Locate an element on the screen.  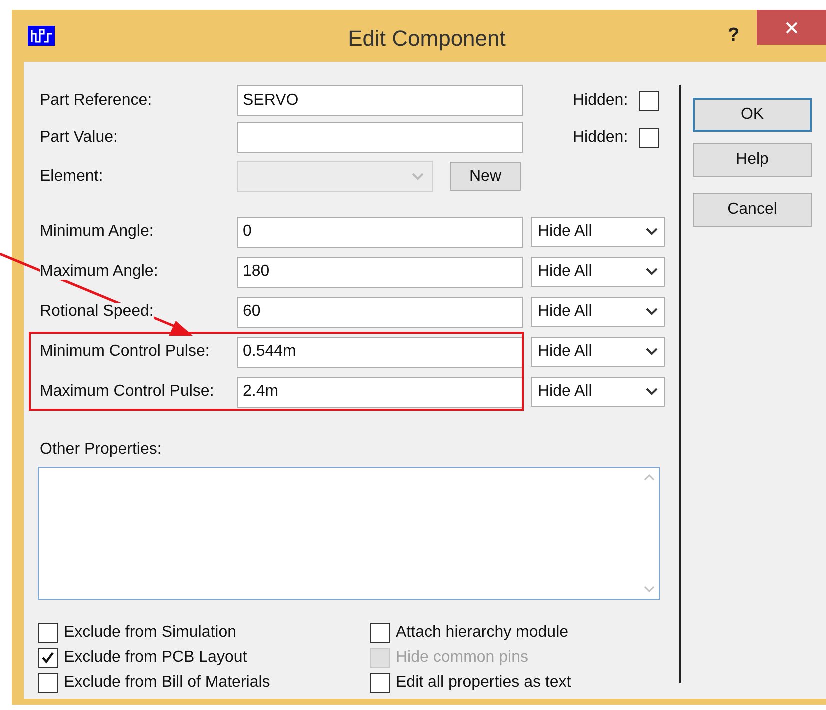
dialog-button: Cancel is located at coordinates (752, 210).